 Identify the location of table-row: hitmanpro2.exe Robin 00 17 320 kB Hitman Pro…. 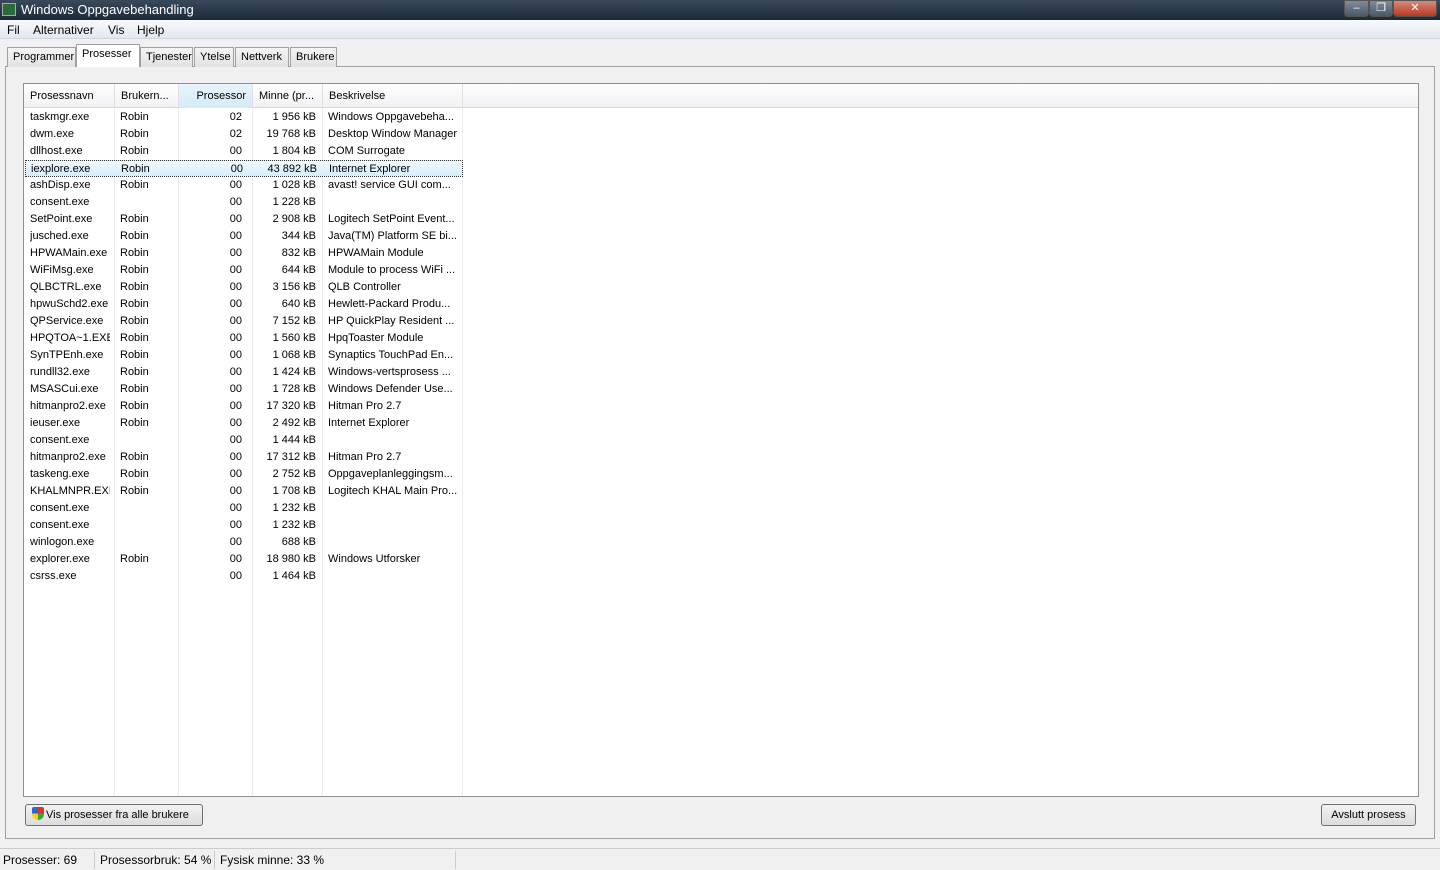
(244, 406).